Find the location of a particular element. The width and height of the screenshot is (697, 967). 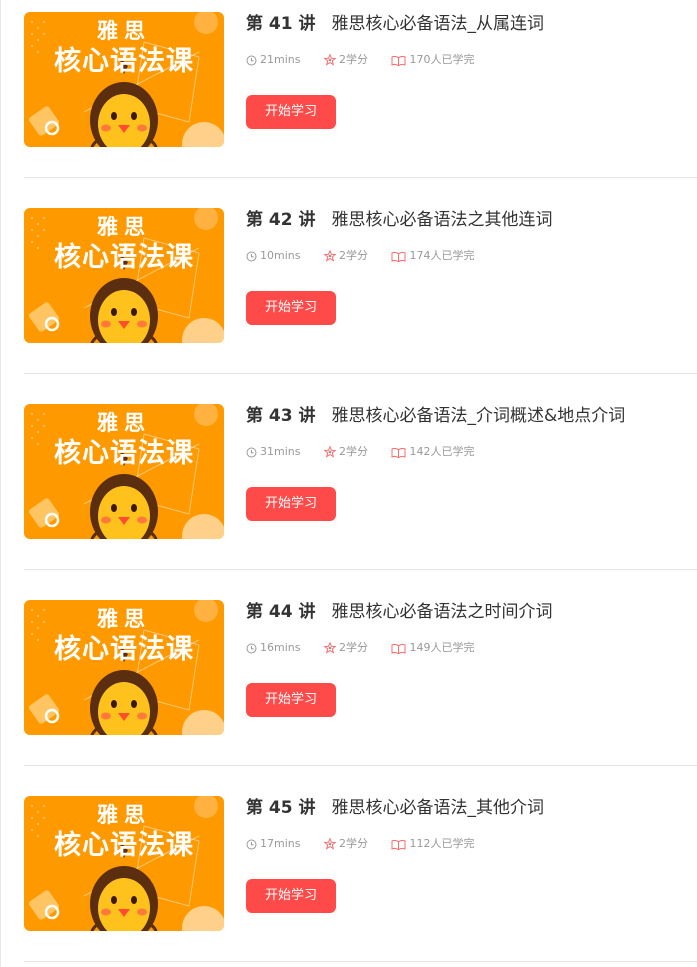

duration-text: 31mins is located at coordinates (280, 451).